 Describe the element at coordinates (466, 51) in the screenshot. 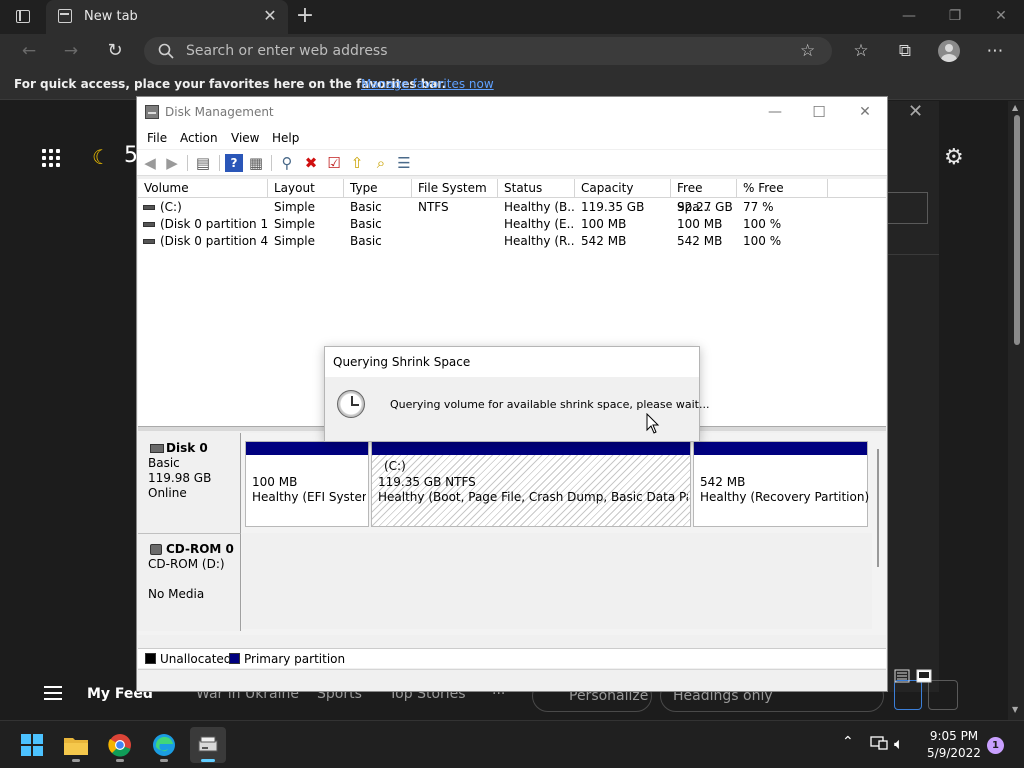

I see `address-input` at that location.